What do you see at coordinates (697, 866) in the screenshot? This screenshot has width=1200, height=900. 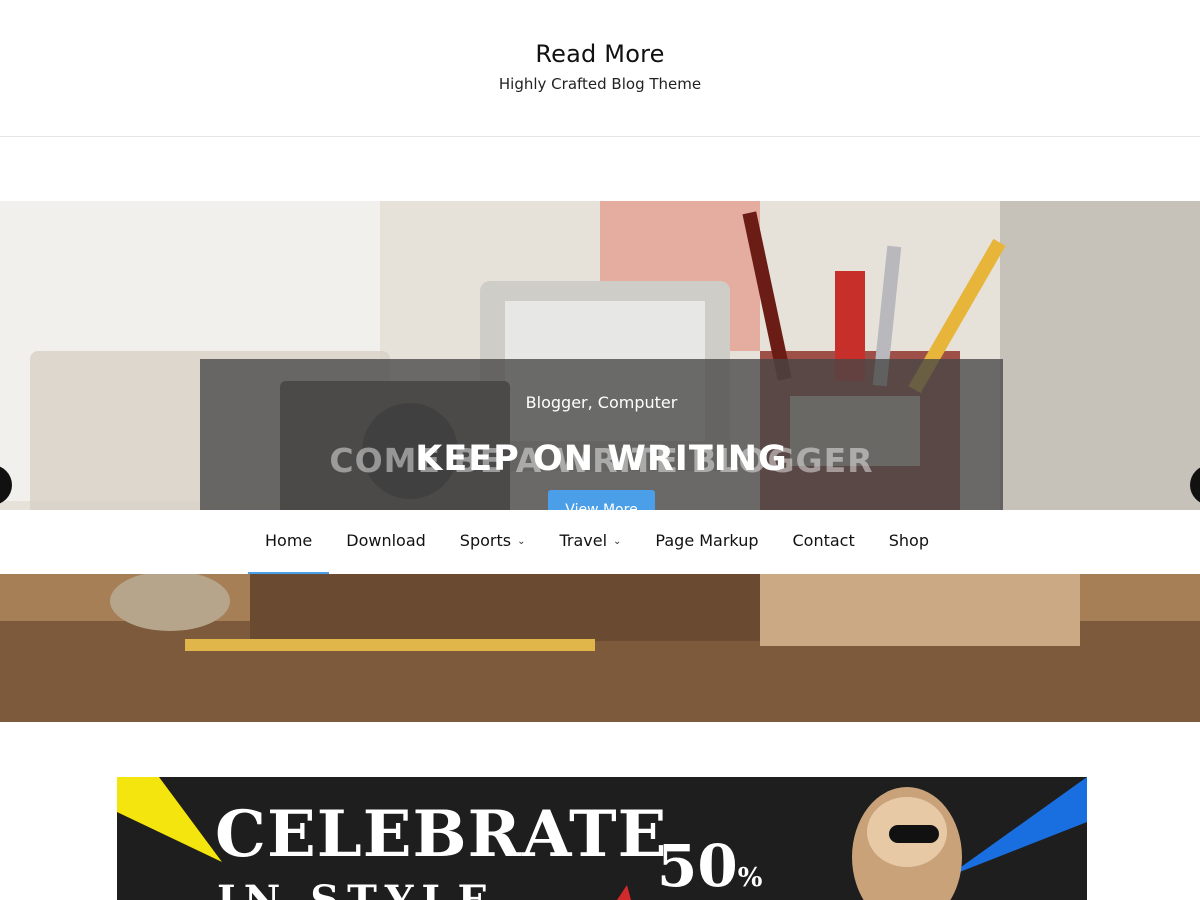 I see `banner-discount-value: 50` at bounding box center [697, 866].